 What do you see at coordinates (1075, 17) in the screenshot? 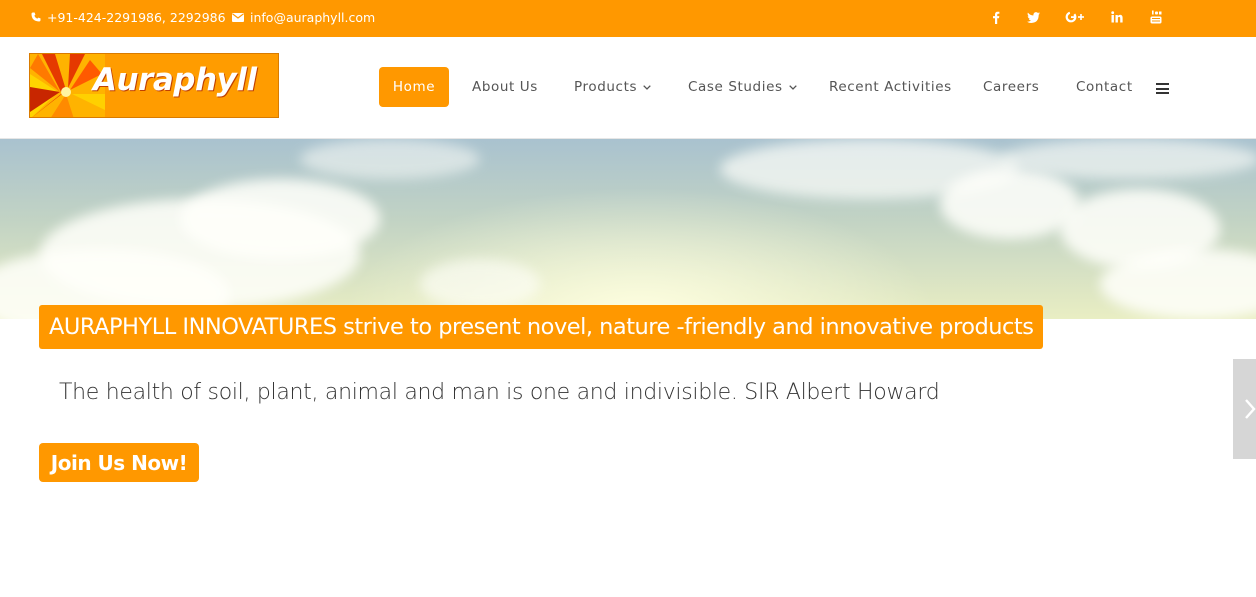
I see `google-plus-icon` at bounding box center [1075, 17].